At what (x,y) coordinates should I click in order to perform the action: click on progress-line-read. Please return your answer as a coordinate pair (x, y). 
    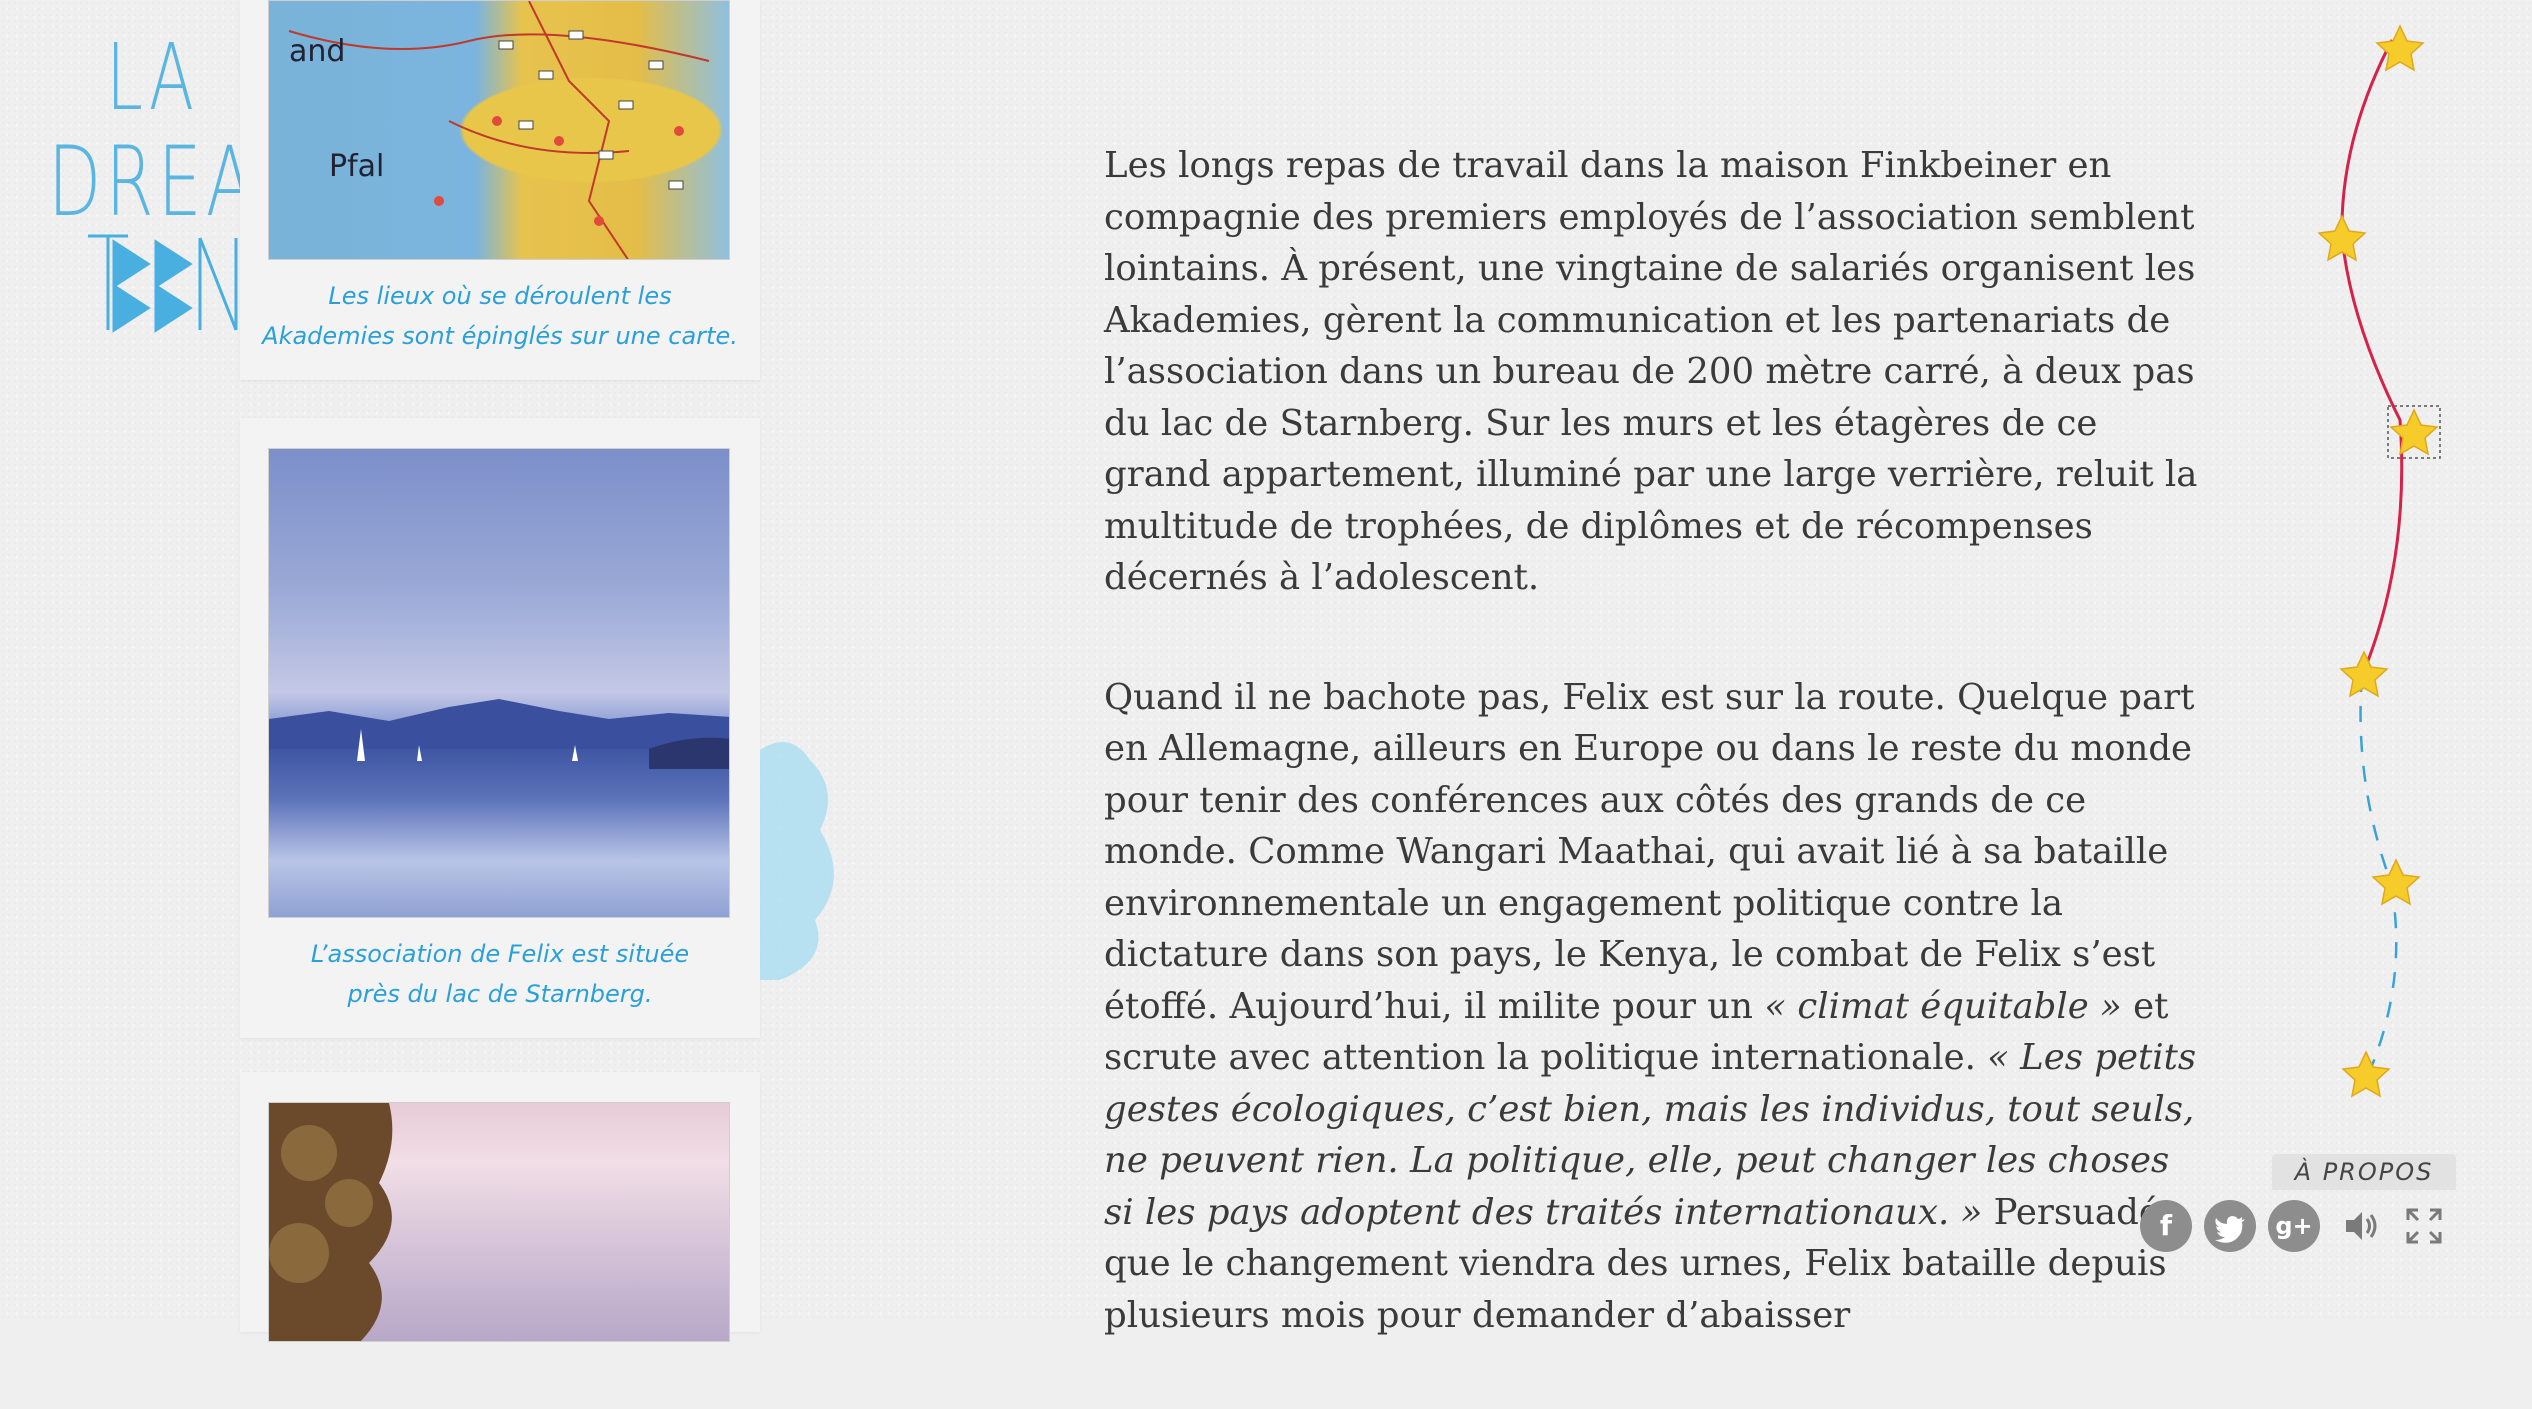
    Looking at the image, I should click on (2372, 358).